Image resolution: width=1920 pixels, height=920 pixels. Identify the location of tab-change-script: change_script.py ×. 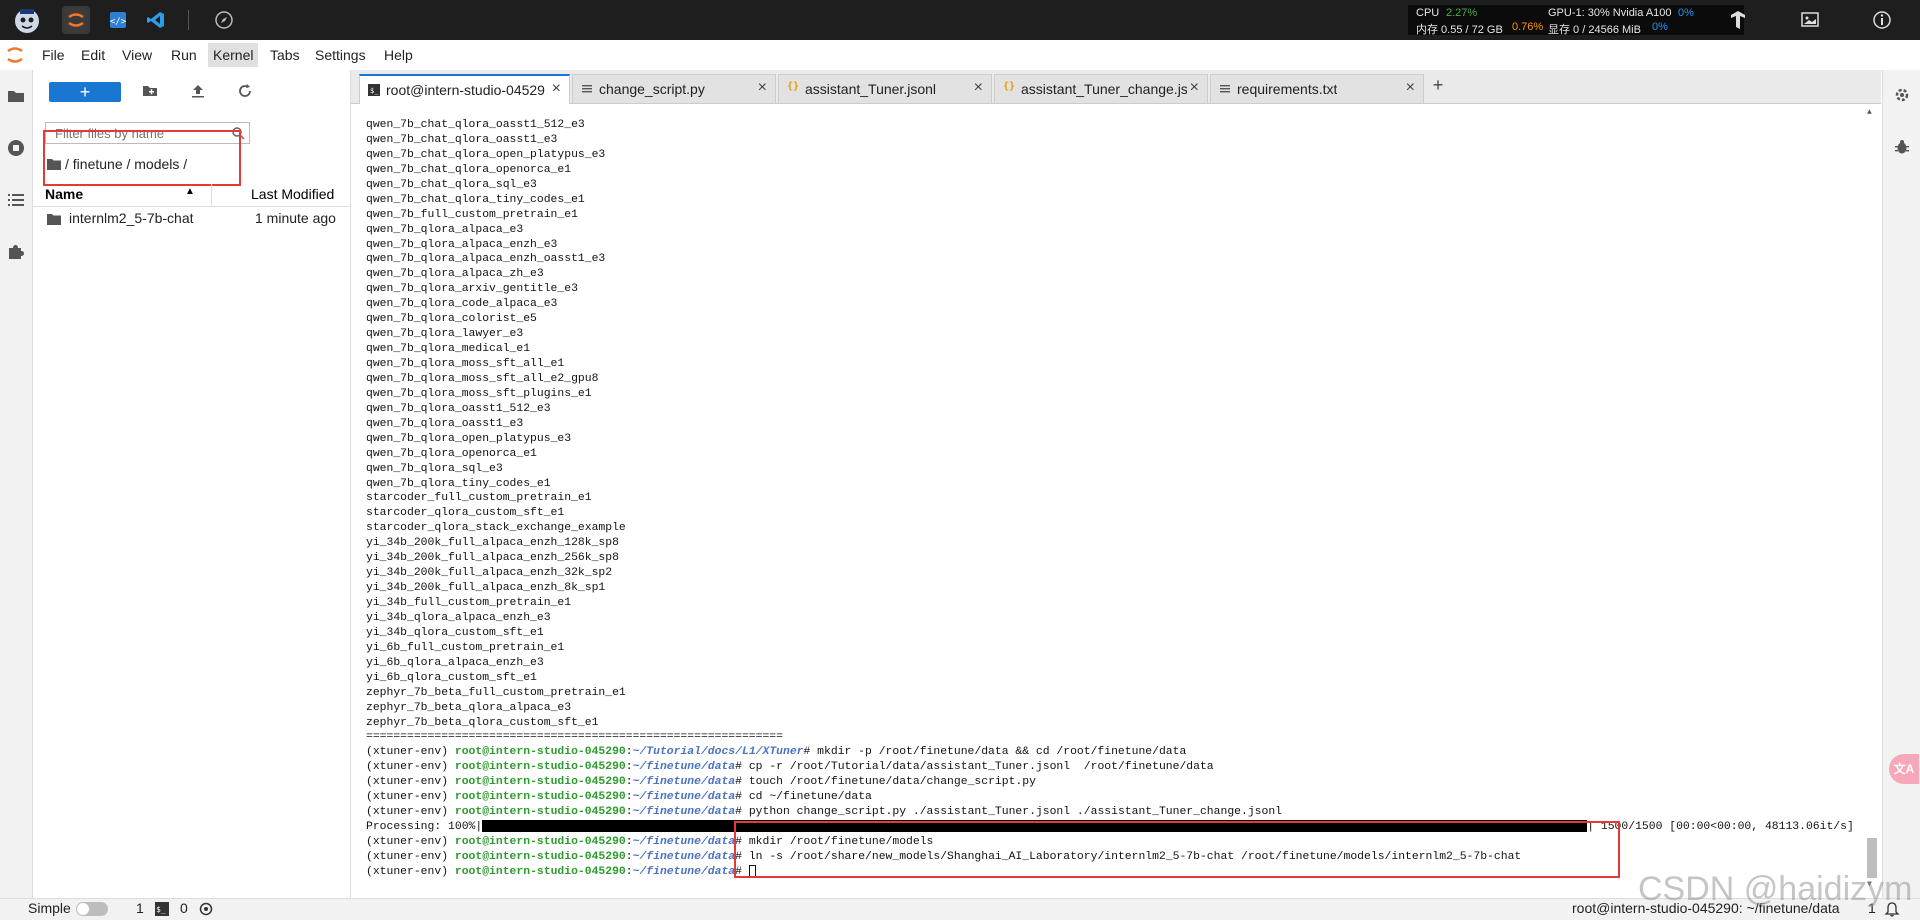
(674, 88).